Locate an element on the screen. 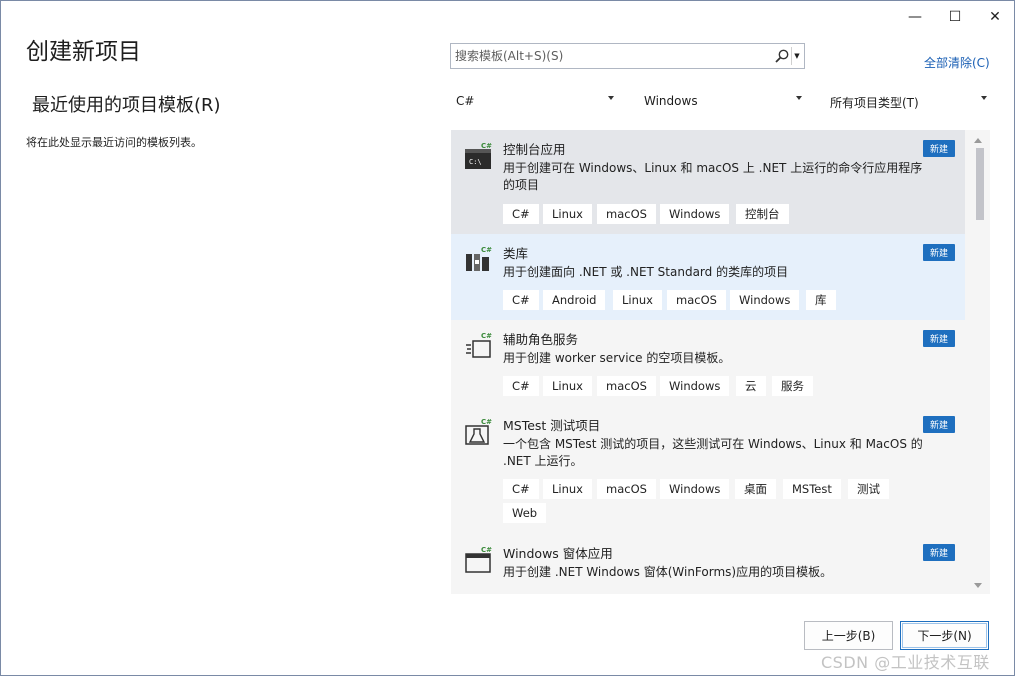 The height and width of the screenshot is (676, 1015). template-name: 类库 is located at coordinates (516, 253).